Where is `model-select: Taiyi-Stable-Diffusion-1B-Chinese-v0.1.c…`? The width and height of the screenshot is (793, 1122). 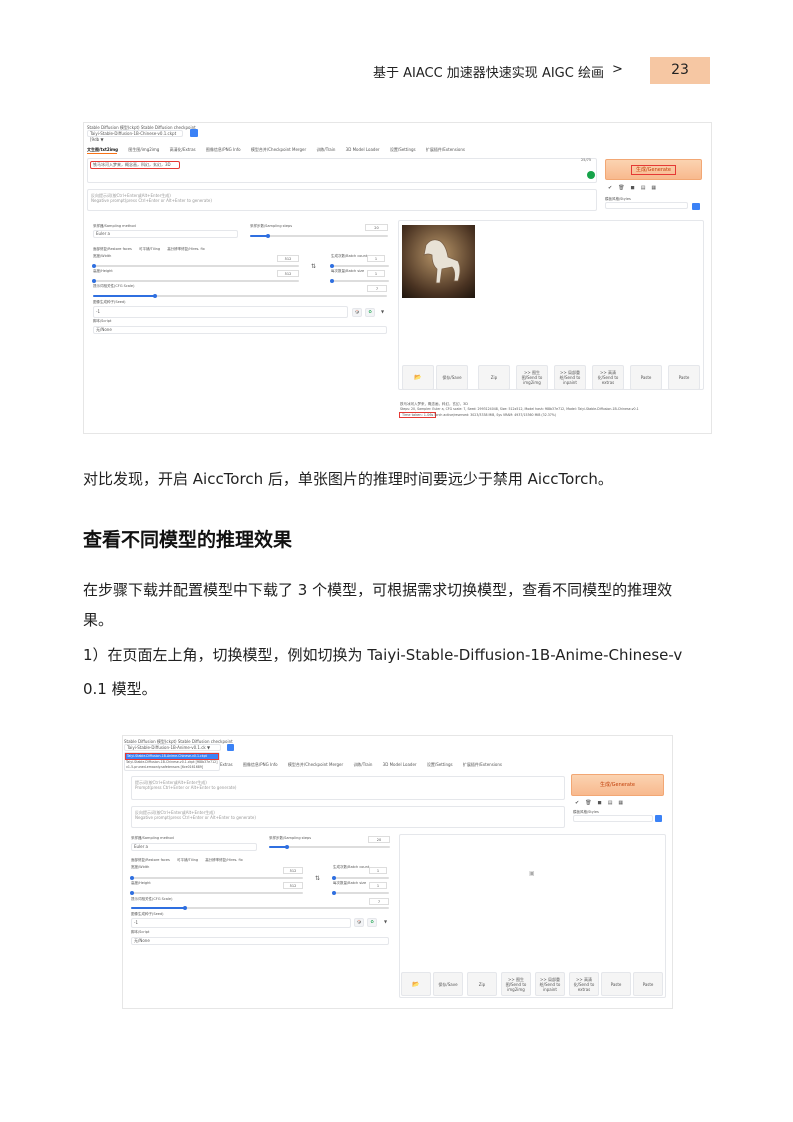
model-select: Taiyi-Stable-Diffusion-1B-Chinese-v0.1.c… is located at coordinates (135, 136).